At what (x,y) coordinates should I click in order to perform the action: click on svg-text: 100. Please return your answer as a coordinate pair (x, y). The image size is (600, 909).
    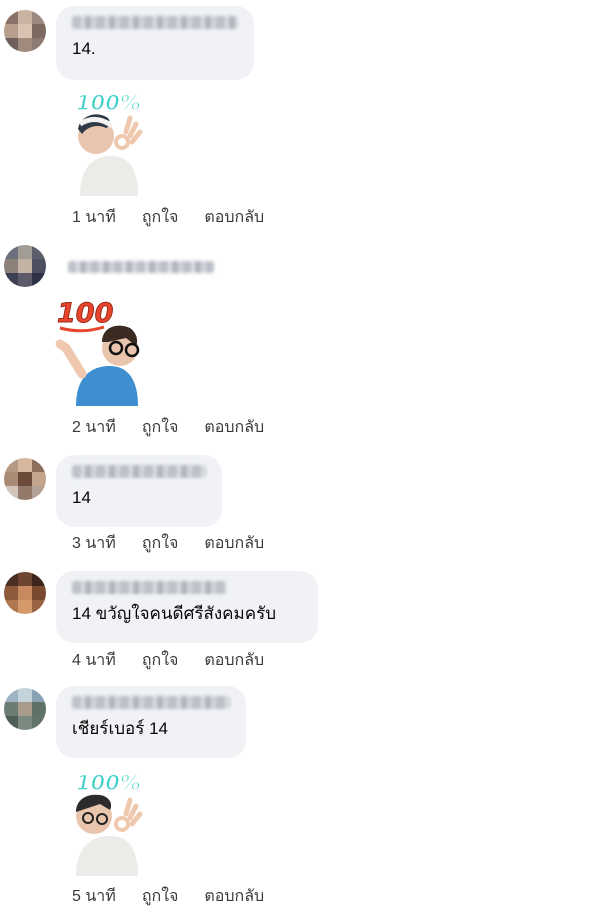
    Looking at the image, I should click on (85, 313).